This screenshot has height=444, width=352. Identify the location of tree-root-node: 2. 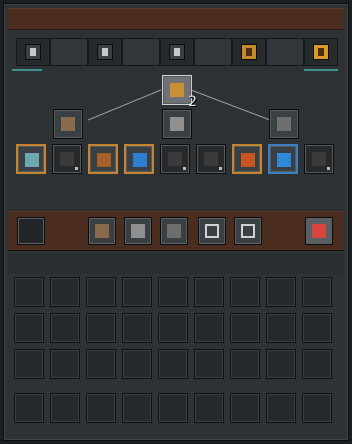
(179, 92).